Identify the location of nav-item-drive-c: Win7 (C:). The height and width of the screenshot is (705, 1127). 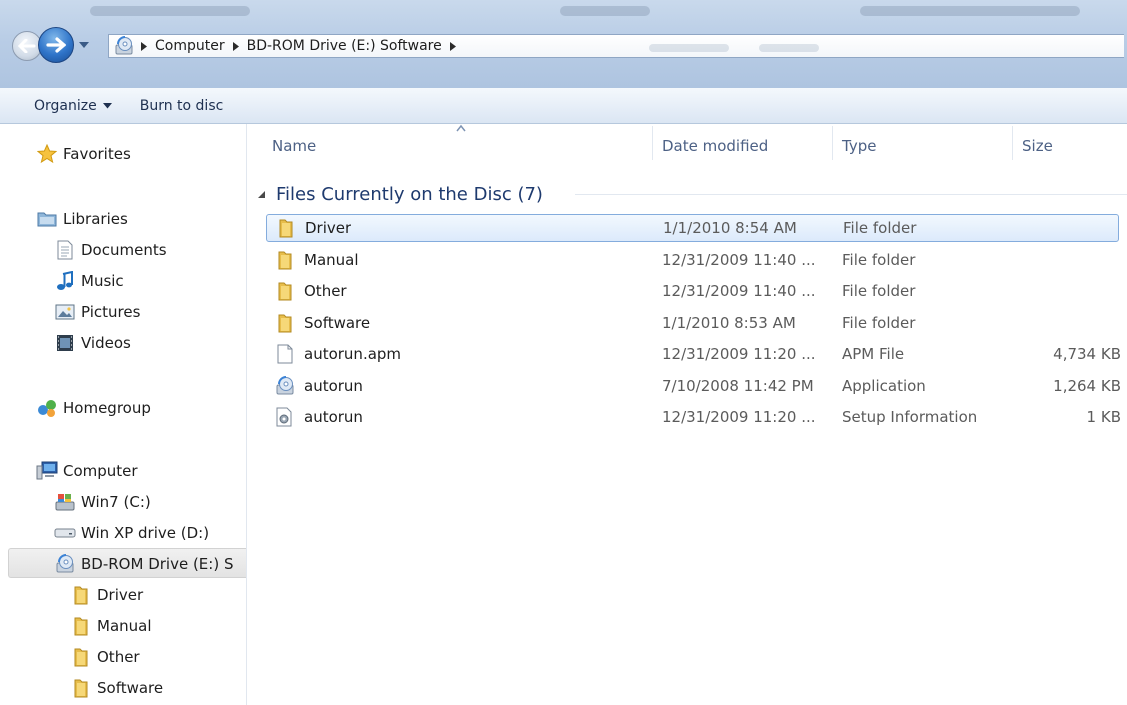
(102, 502).